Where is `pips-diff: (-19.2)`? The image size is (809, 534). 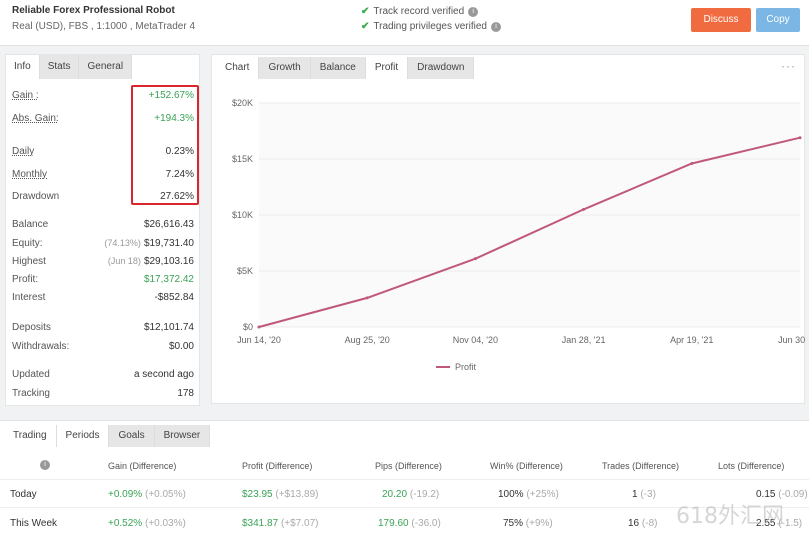 pips-diff: (-19.2) is located at coordinates (424, 494).